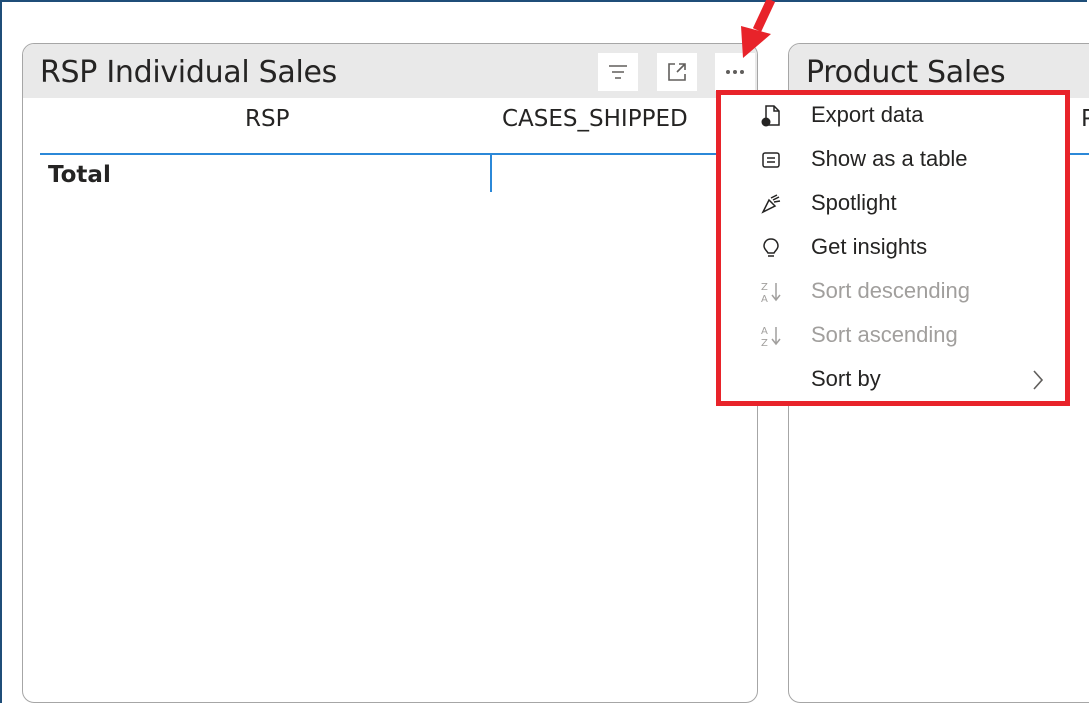  Describe the element at coordinates (884, 334) in the screenshot. I see `menu-item-label: Sort ascending` at that location.